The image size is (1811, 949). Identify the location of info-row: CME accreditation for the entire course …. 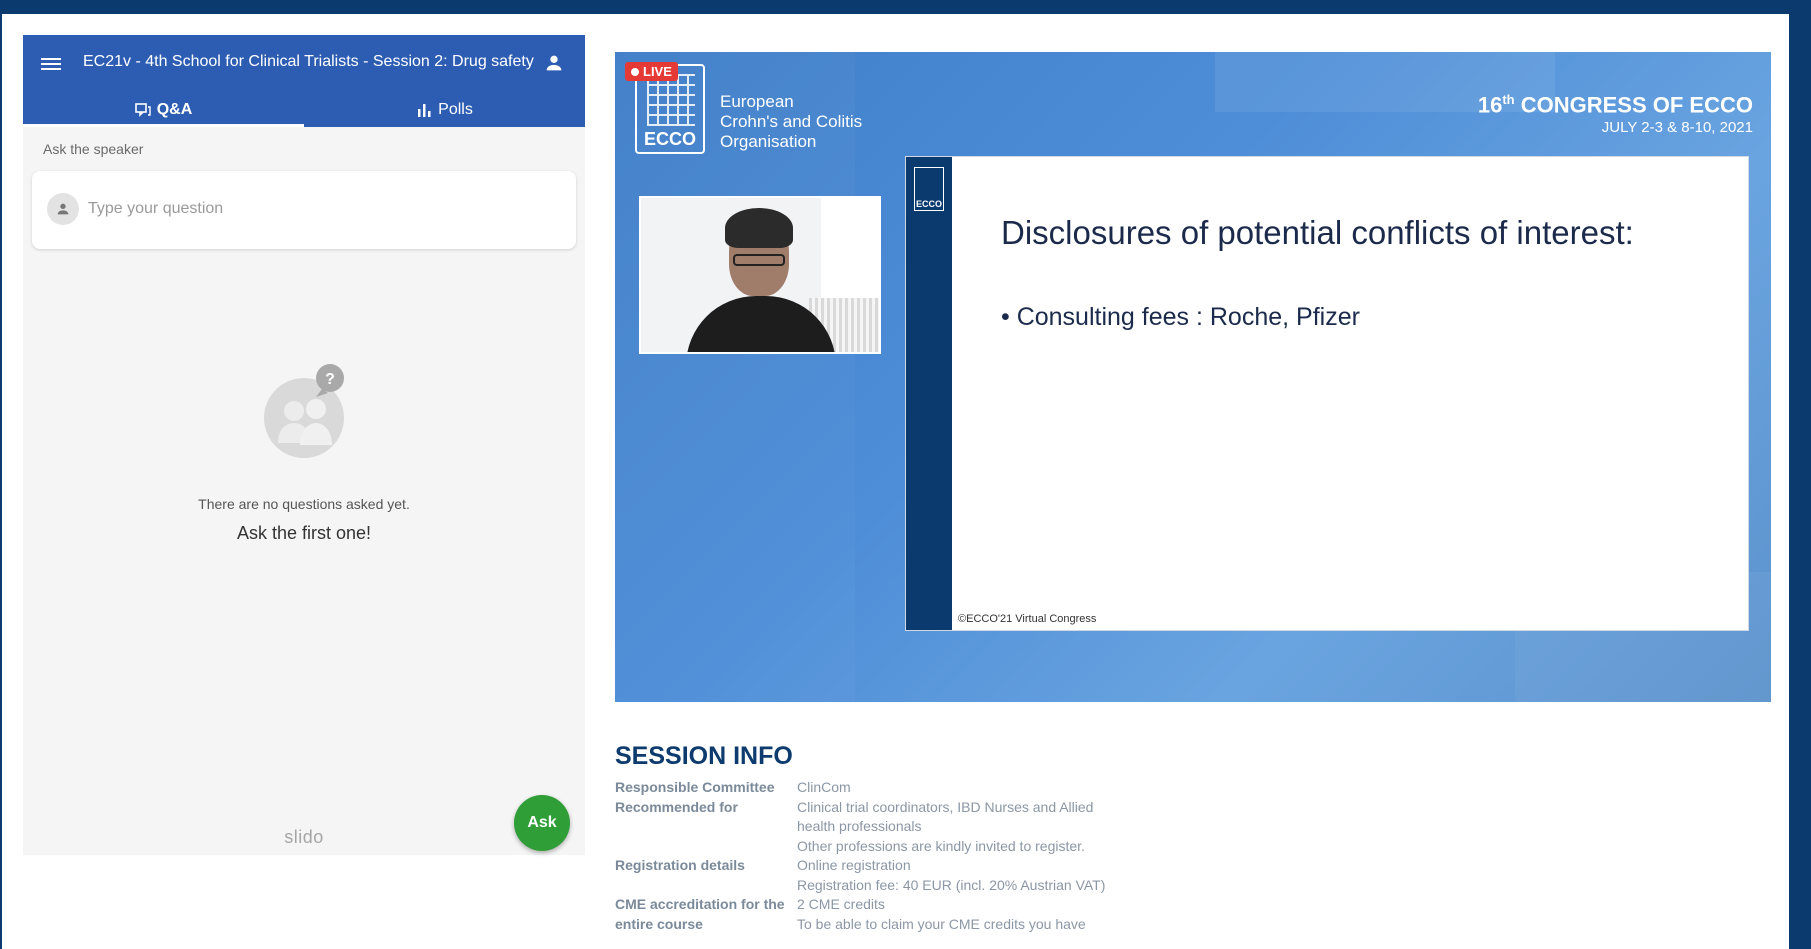
(850, 914).